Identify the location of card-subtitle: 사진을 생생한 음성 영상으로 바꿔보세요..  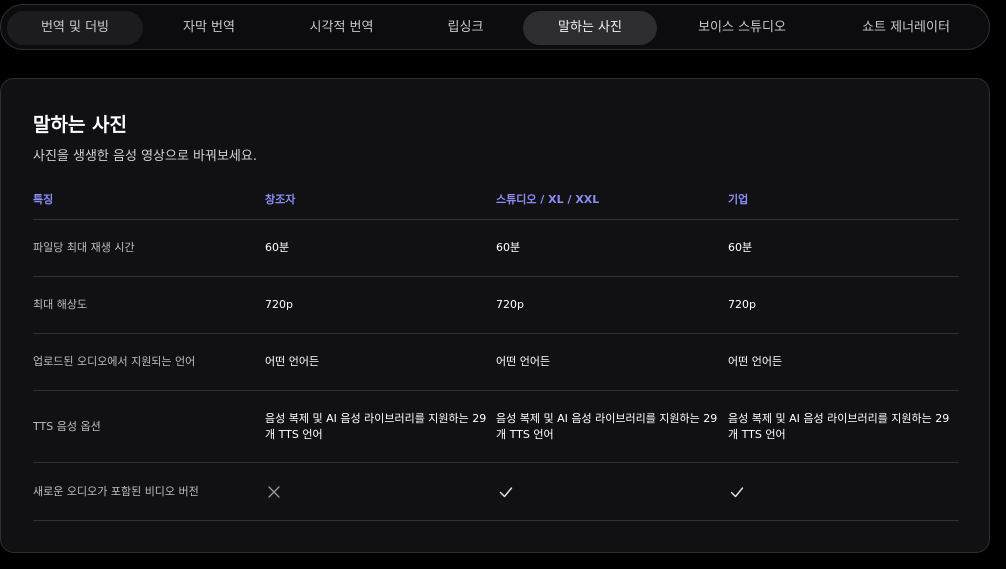
(145, 156).